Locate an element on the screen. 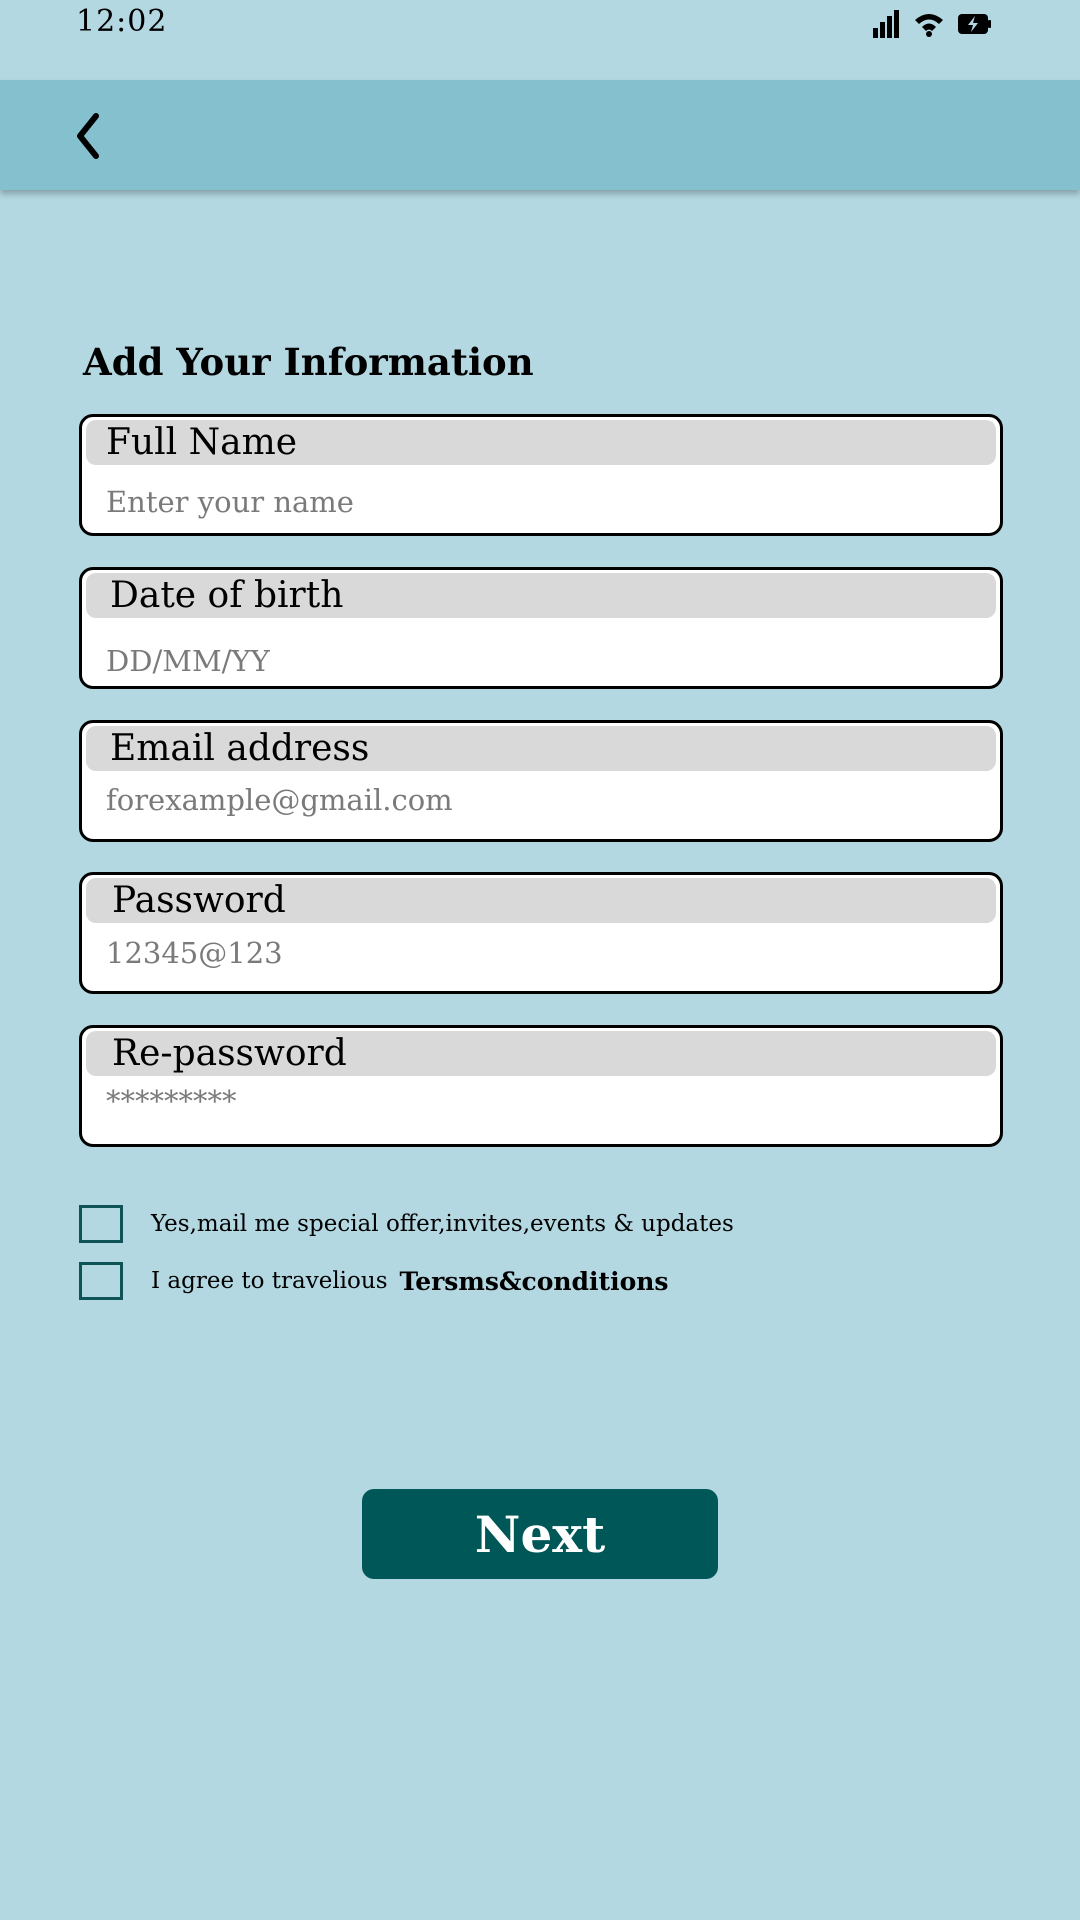 This screenshot has width=1080, height=1920. date-of-birth-label: Date of birth is located at coordinates (227, 595).